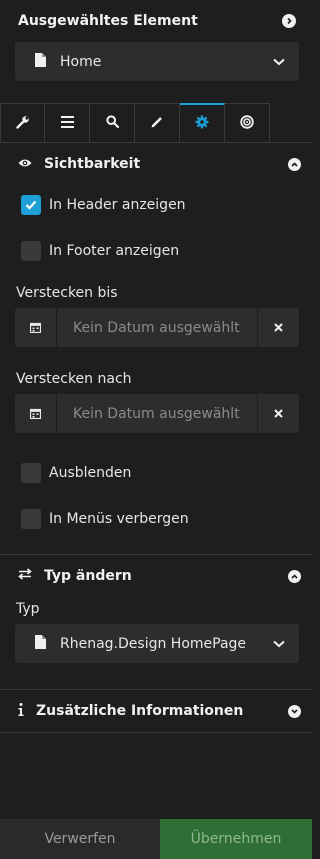  What do you see at coordinates (81, 61) in the screenshot?
I see `element-select-value: Home` at bounding box center [81, 61].